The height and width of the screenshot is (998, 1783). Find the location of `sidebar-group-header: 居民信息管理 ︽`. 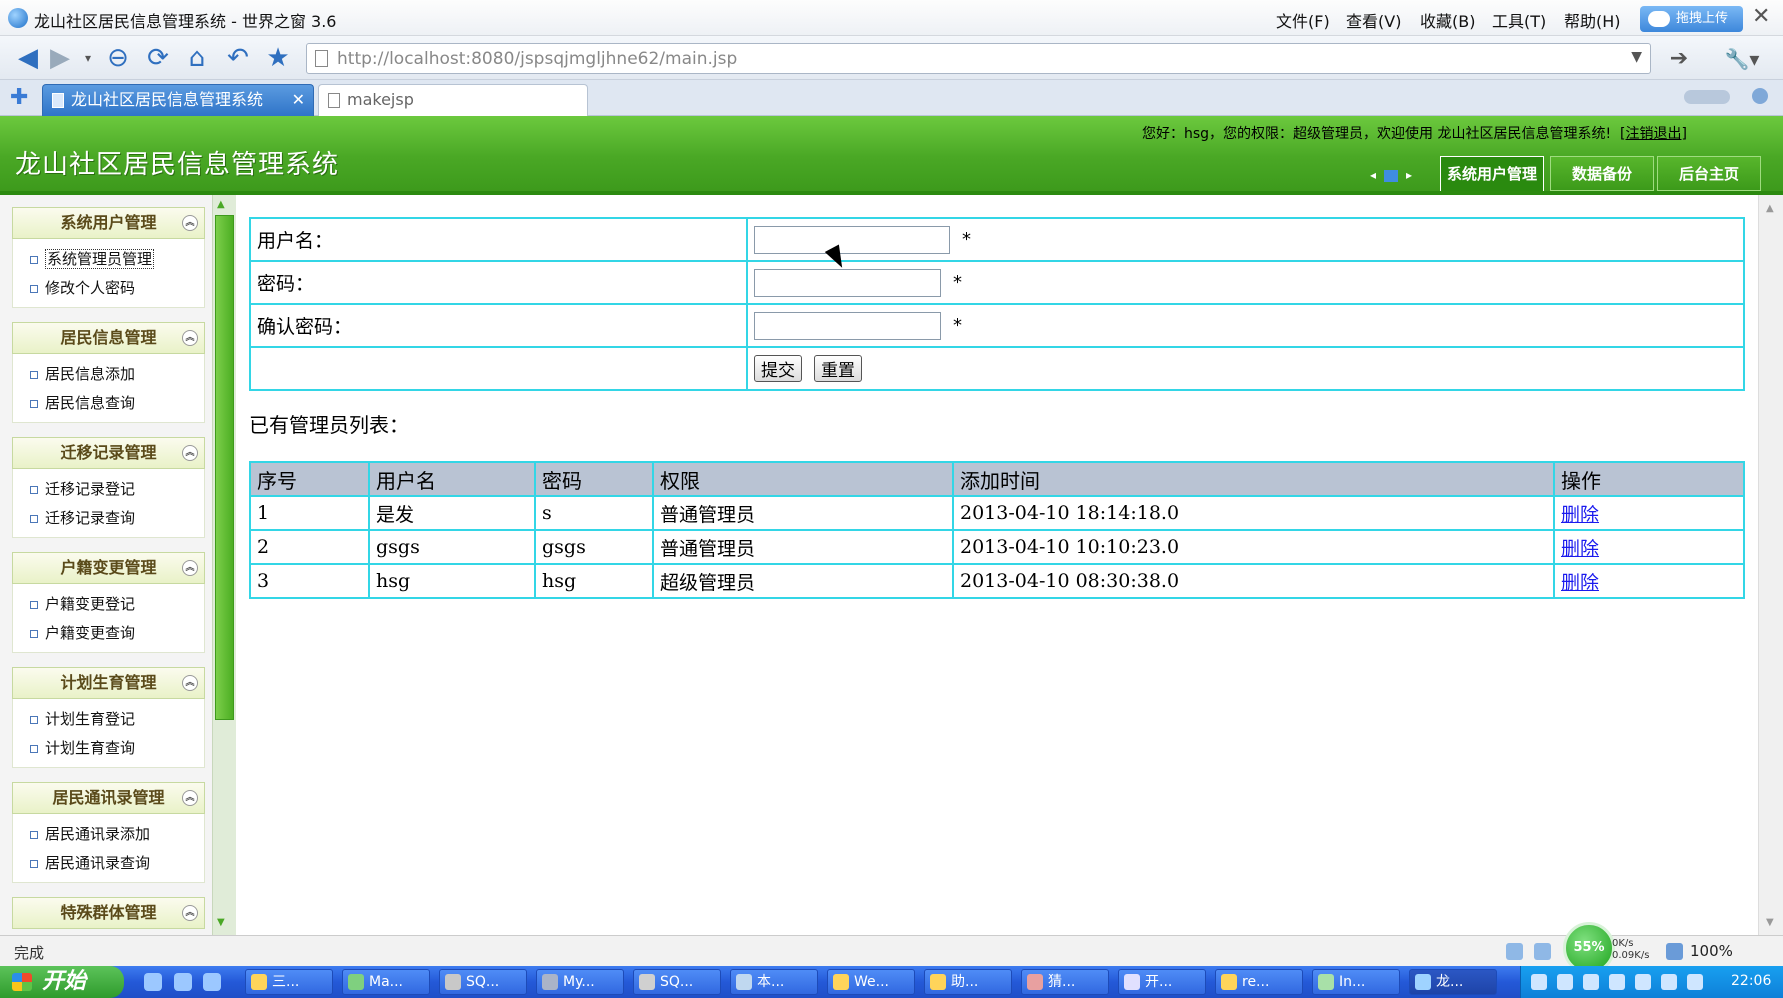

sidebar-group-header: 居民信息管理 ︽ is located at coordinates (108, 338).